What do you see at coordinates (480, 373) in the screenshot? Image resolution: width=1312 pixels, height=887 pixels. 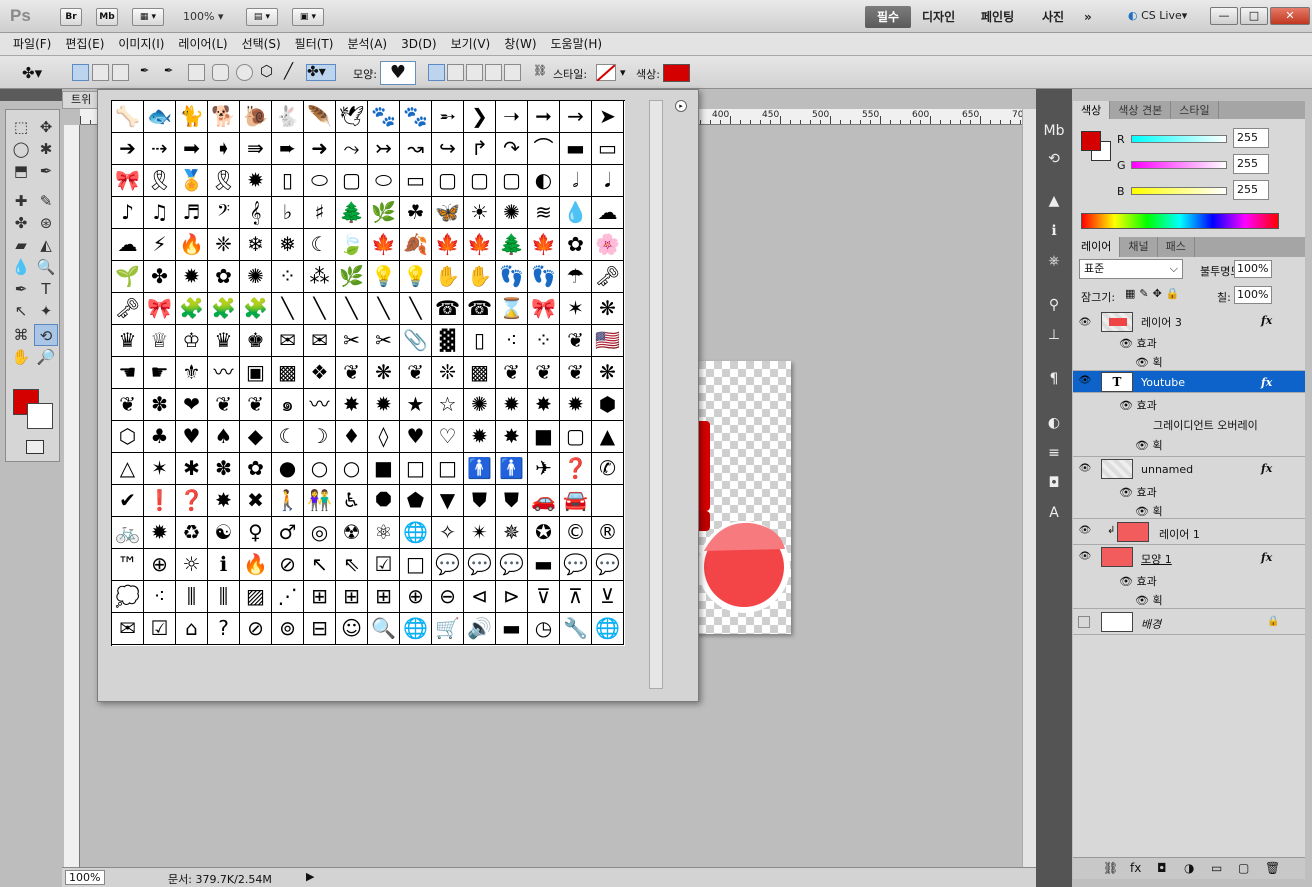 I see `shape-swatch: ▩` at bounding box center [480, 373].